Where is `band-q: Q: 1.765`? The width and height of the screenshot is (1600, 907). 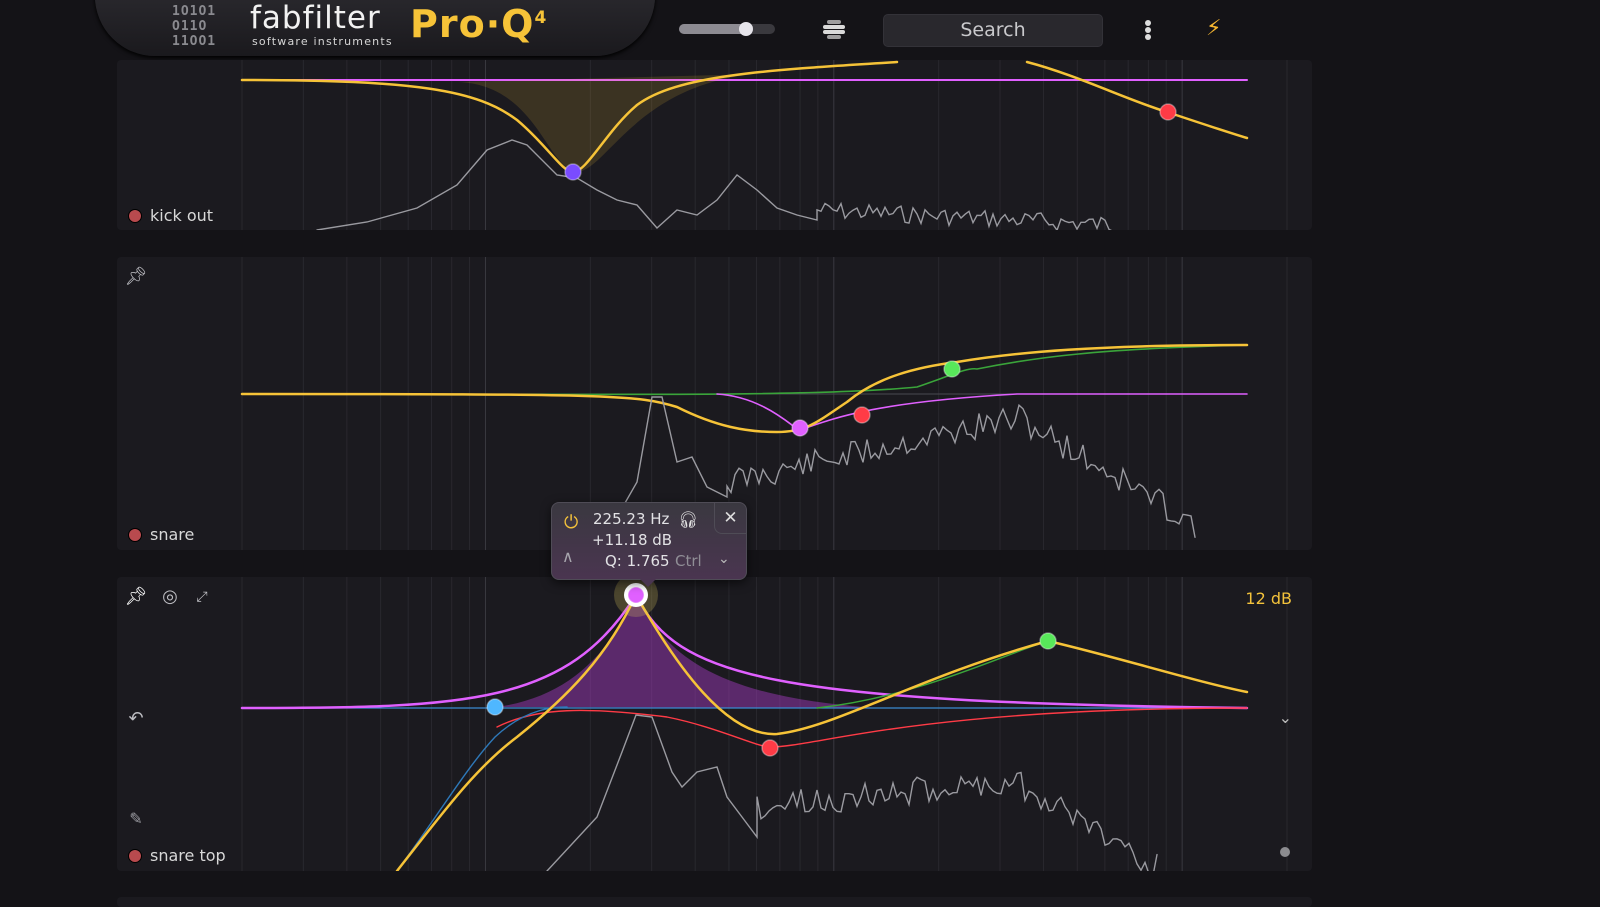 band-q: Q: 1.765 is located at coordinates (637, 561).